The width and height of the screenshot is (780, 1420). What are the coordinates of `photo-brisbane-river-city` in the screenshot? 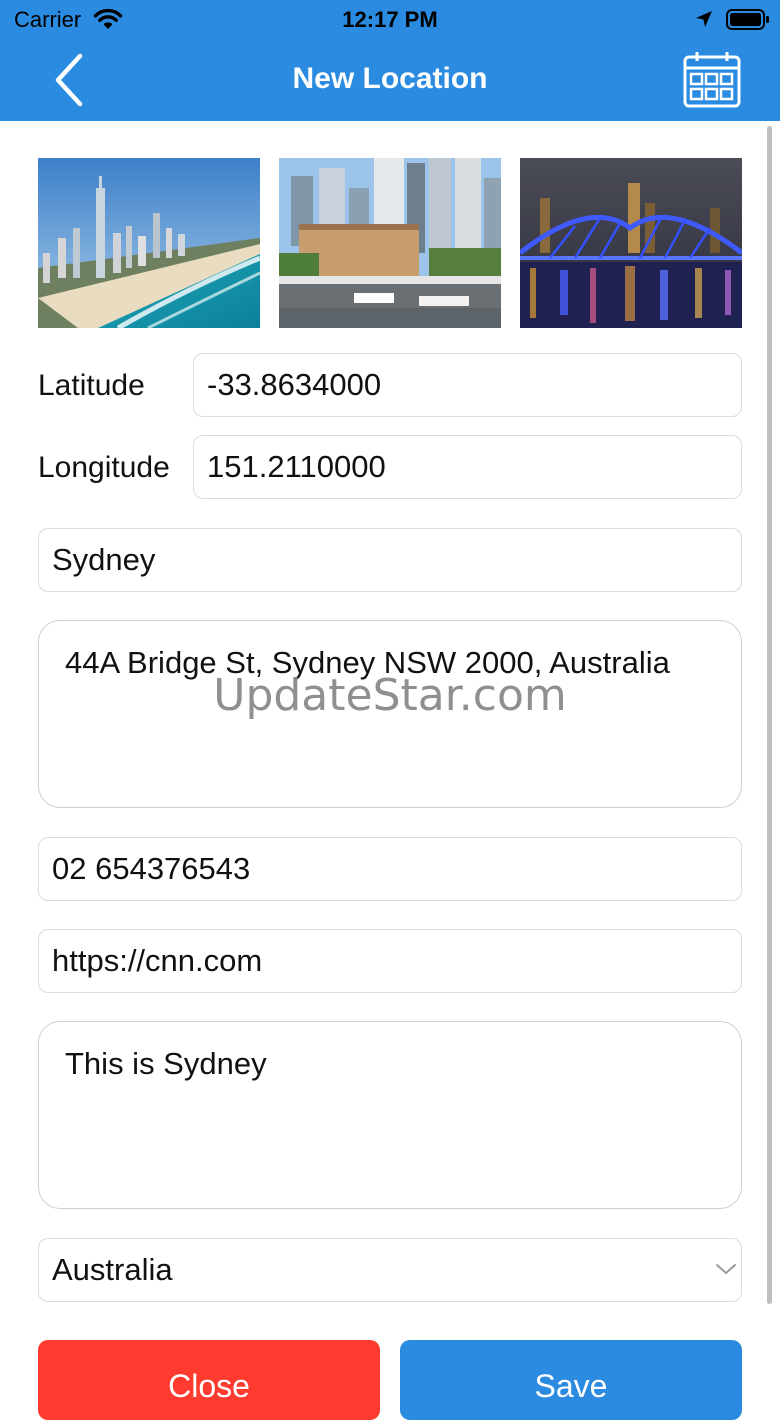 It's located at (390, 243).